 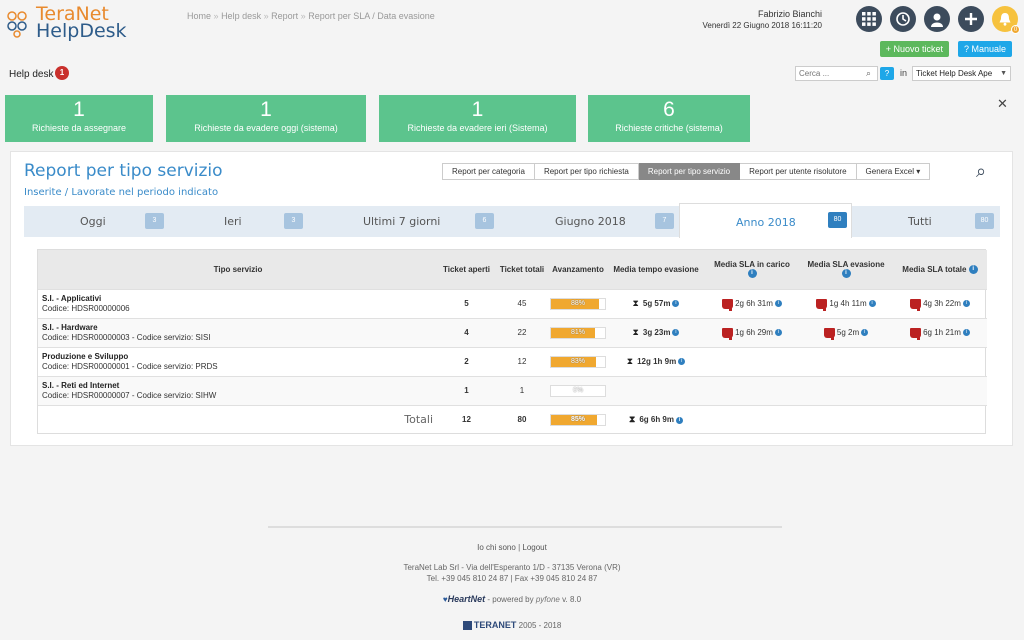 I want to click on manual-button: ? Manuale, so click(x=984, y=49).